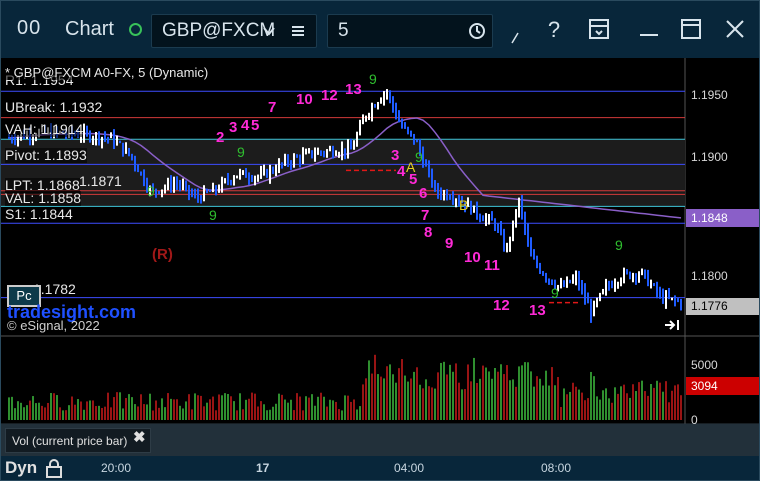 The image size is (760, 481). What do you see at coordinates (343, 31) in the screenshot?
I see `interval-input: 5` at bounding box center [343, 31].